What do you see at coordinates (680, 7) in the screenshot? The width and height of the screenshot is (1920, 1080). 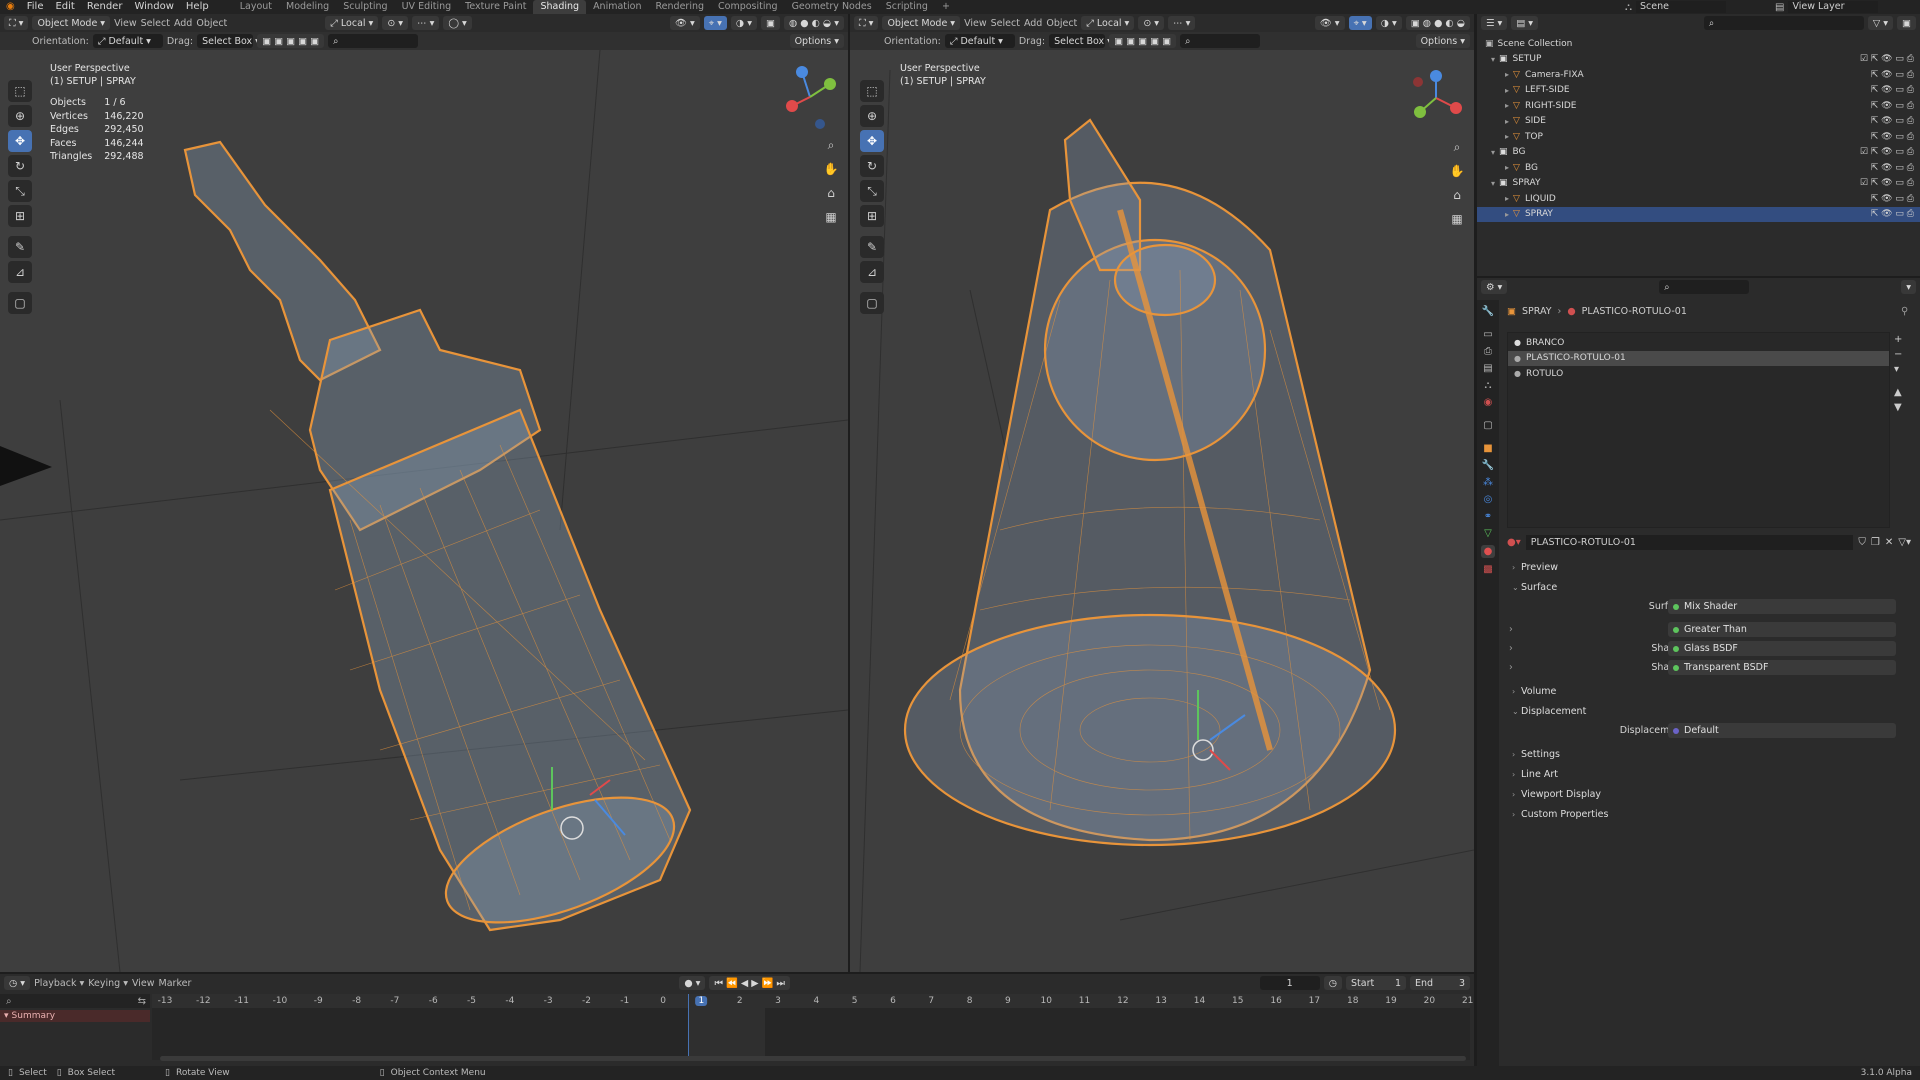 I see `tab-rendering: Rendering` at bounding box center [680, 7].